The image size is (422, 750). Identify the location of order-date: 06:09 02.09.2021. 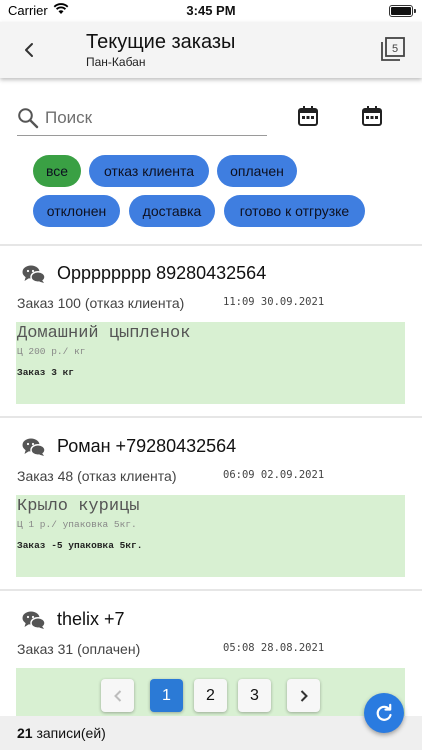
(274, 475).